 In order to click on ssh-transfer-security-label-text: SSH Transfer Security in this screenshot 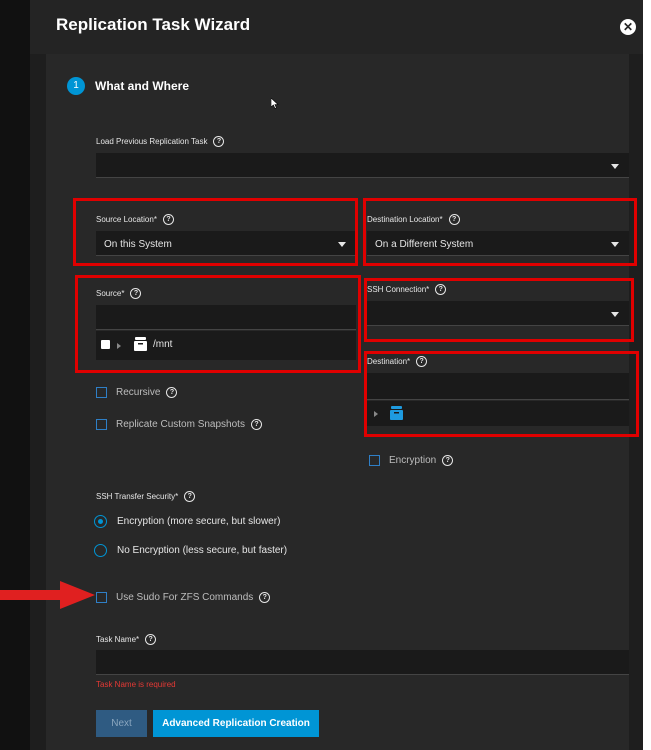, I will do `click(136, 496)`.